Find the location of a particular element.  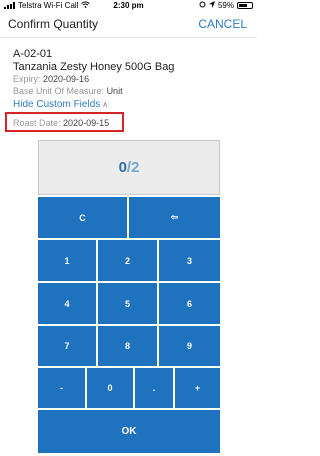

digit-key-6: 6 is located at coordinates (189, 303).